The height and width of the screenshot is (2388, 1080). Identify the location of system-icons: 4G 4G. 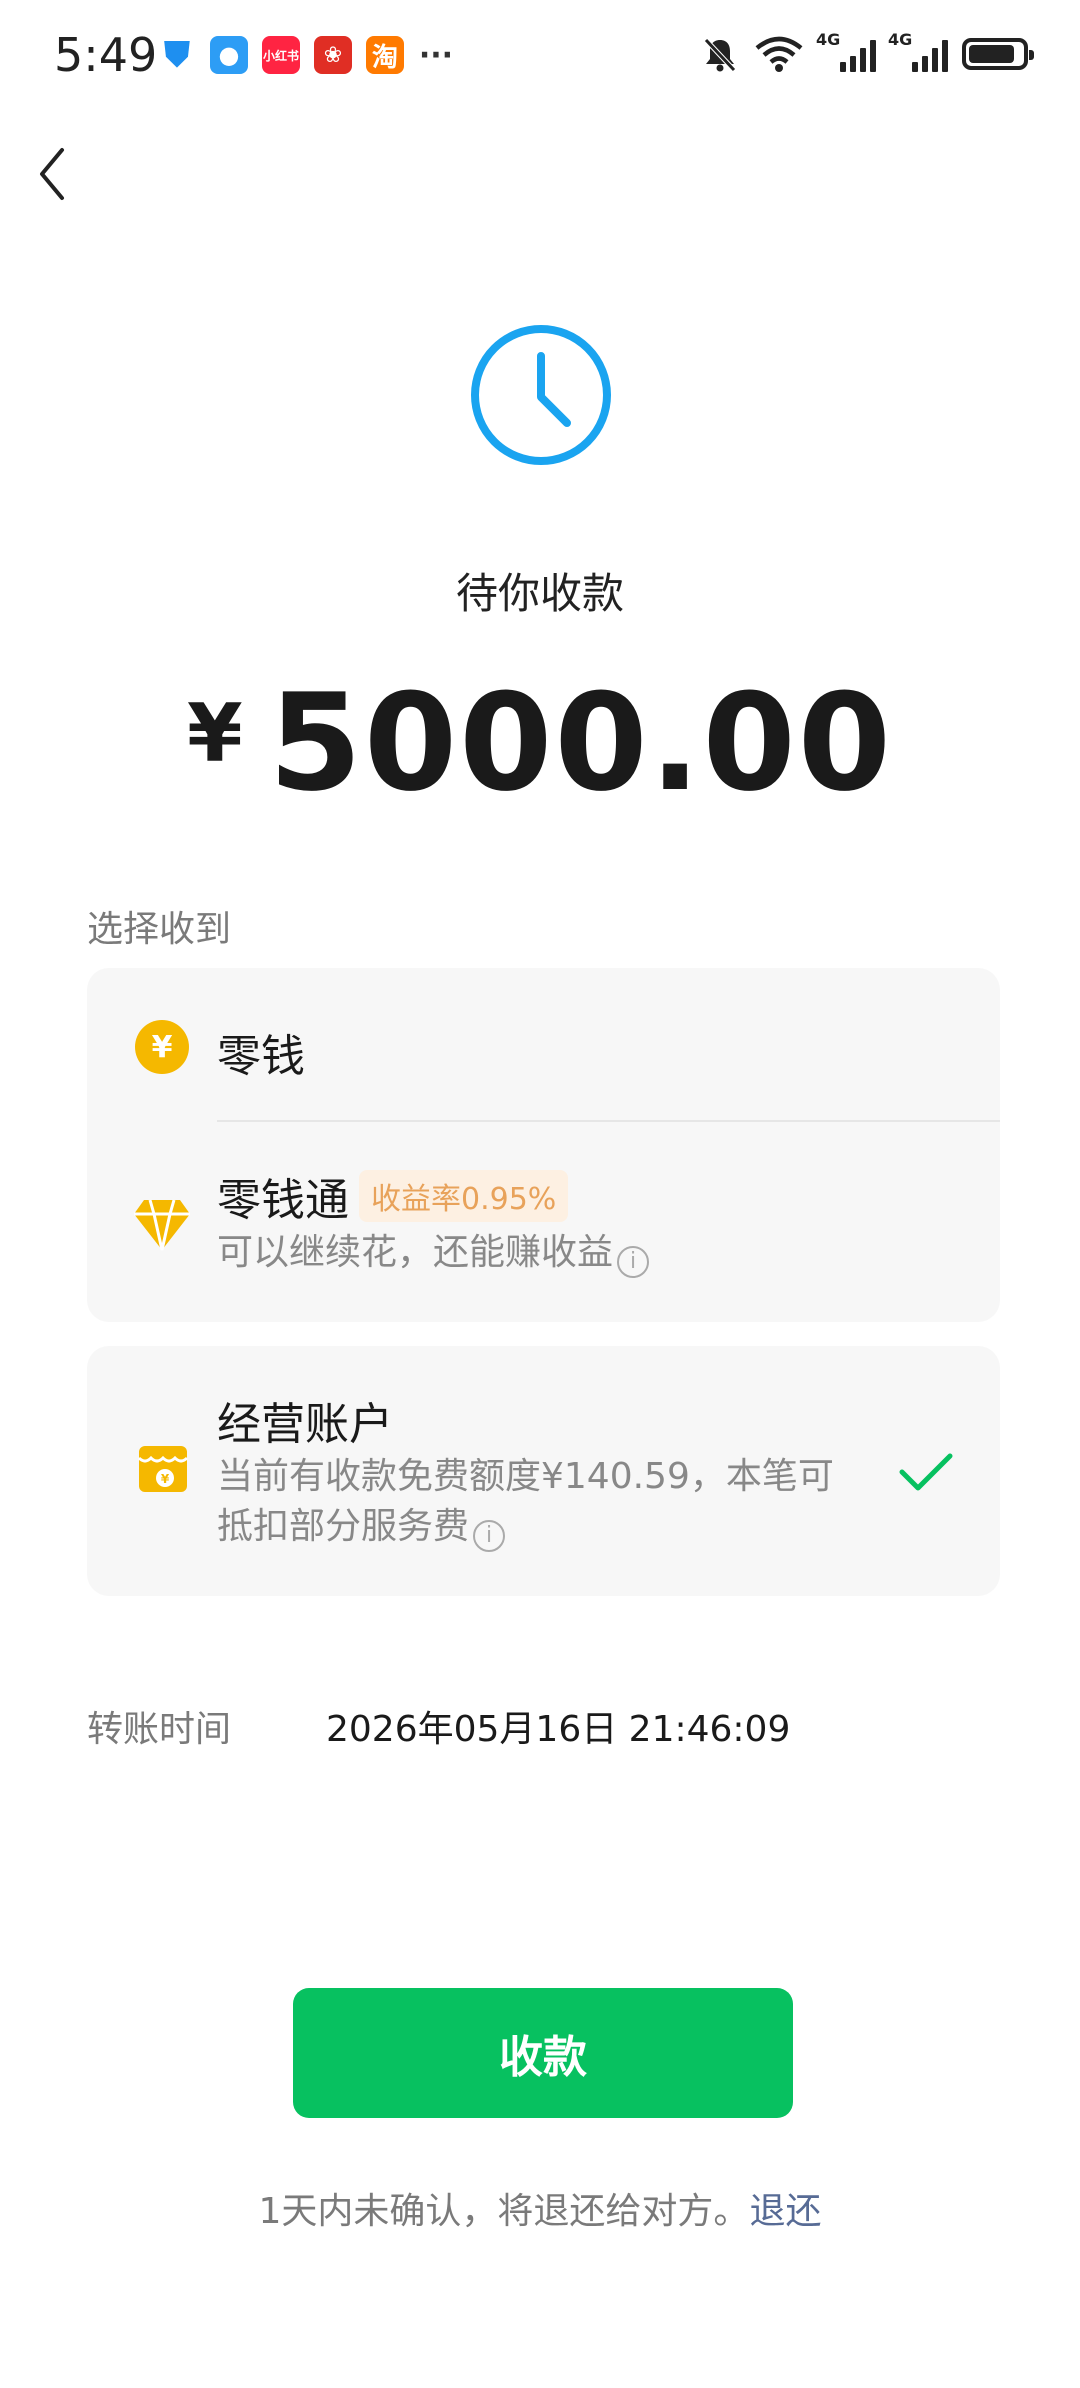
(867, 52).